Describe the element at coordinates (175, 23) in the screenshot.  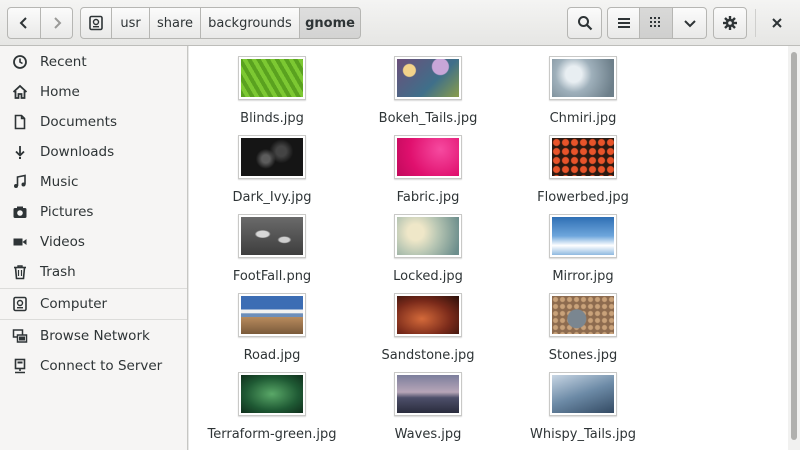
I see `path-share-button: share` at that location.